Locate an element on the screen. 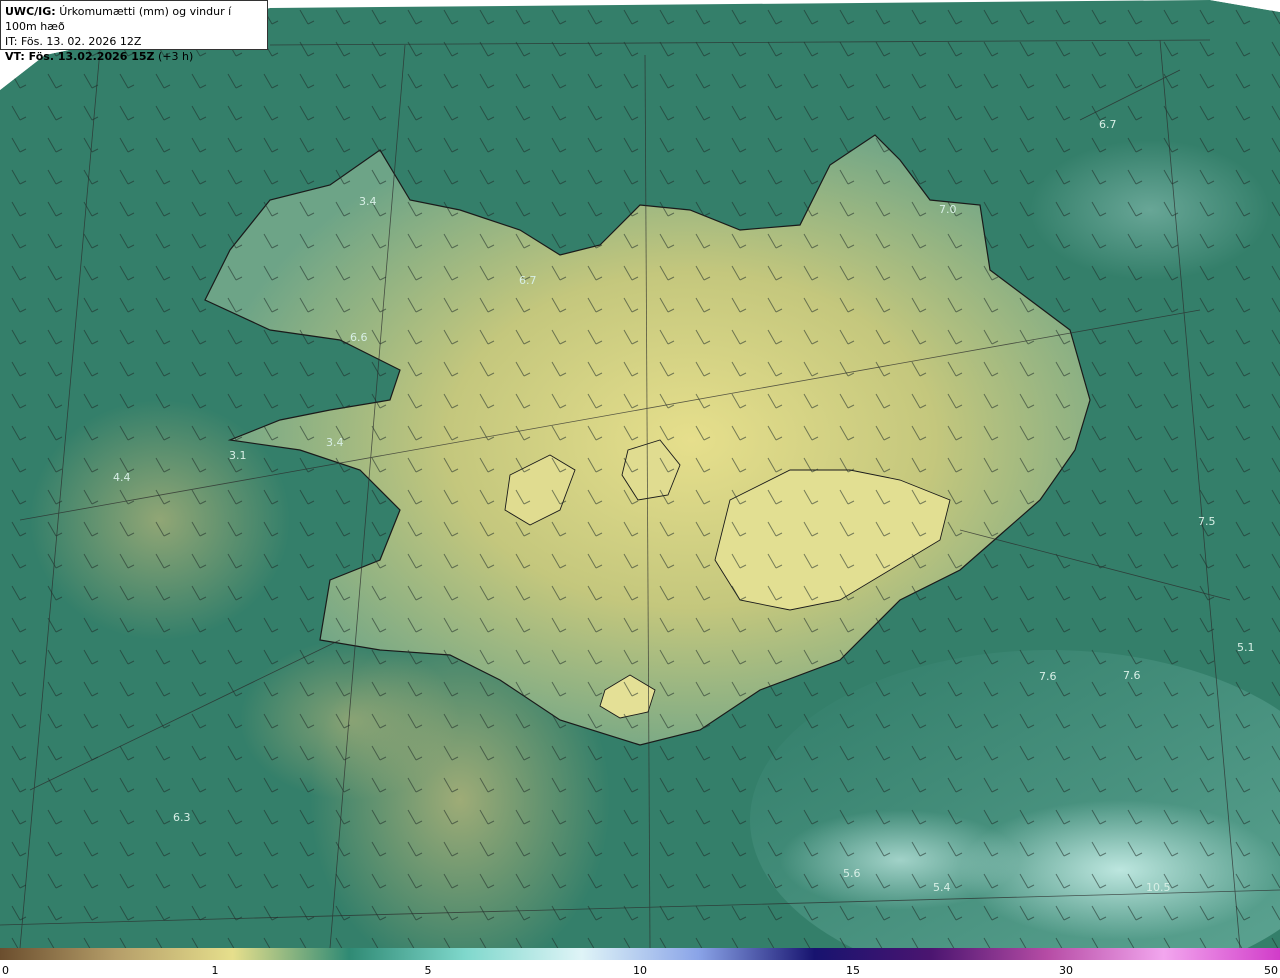  value-label: 5.1 is located at coordinates (1246, 647).